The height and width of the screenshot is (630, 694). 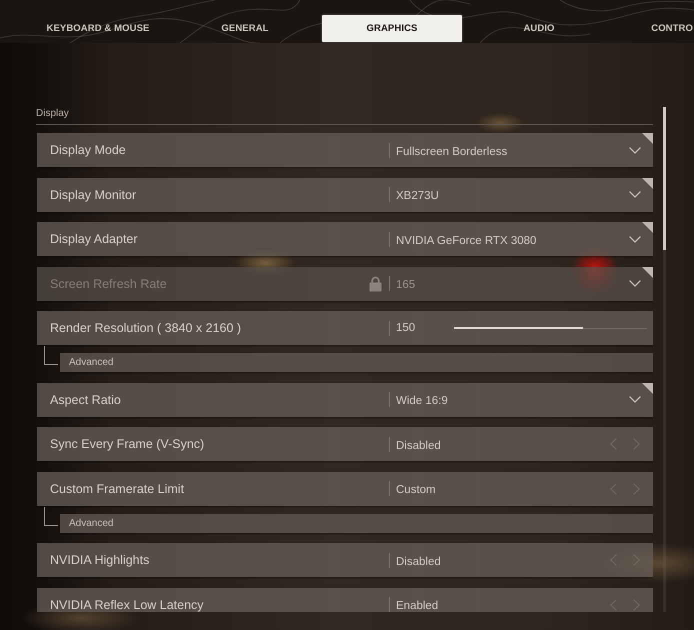 What do you see at coordinates (672, 28) in the screenshot?
I see `settings-tab: CONTRO` at bounding box center [672, 28].